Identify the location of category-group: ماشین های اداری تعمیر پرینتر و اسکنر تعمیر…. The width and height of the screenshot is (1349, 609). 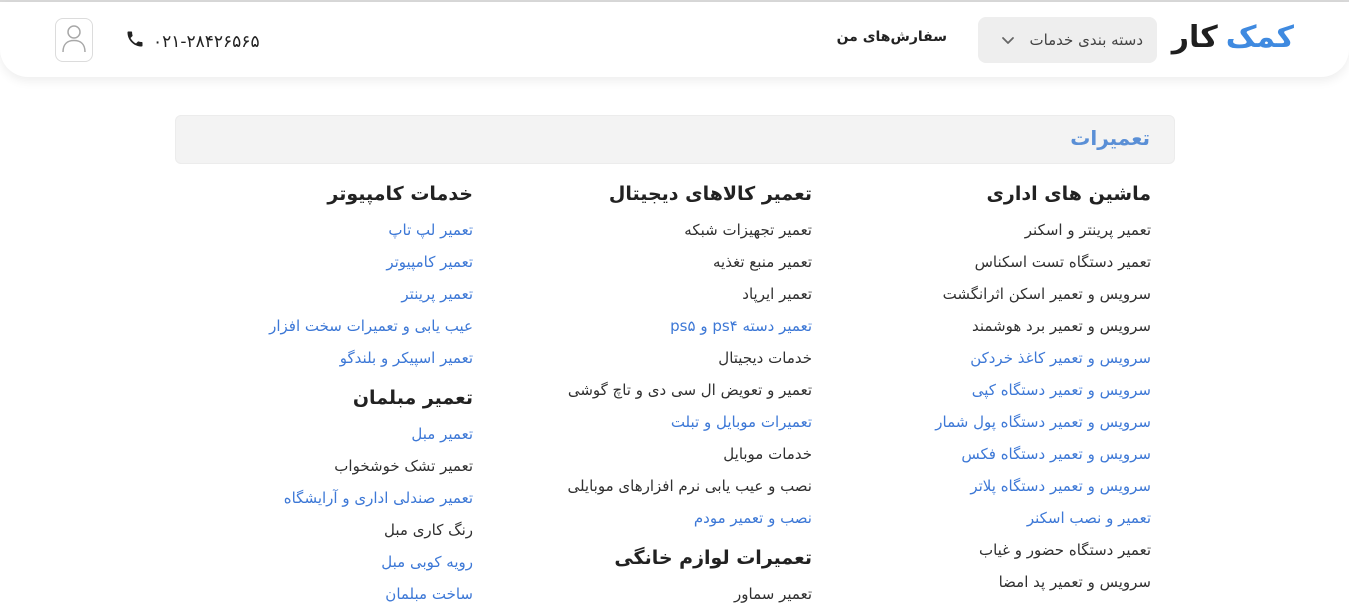
(1043, 389).